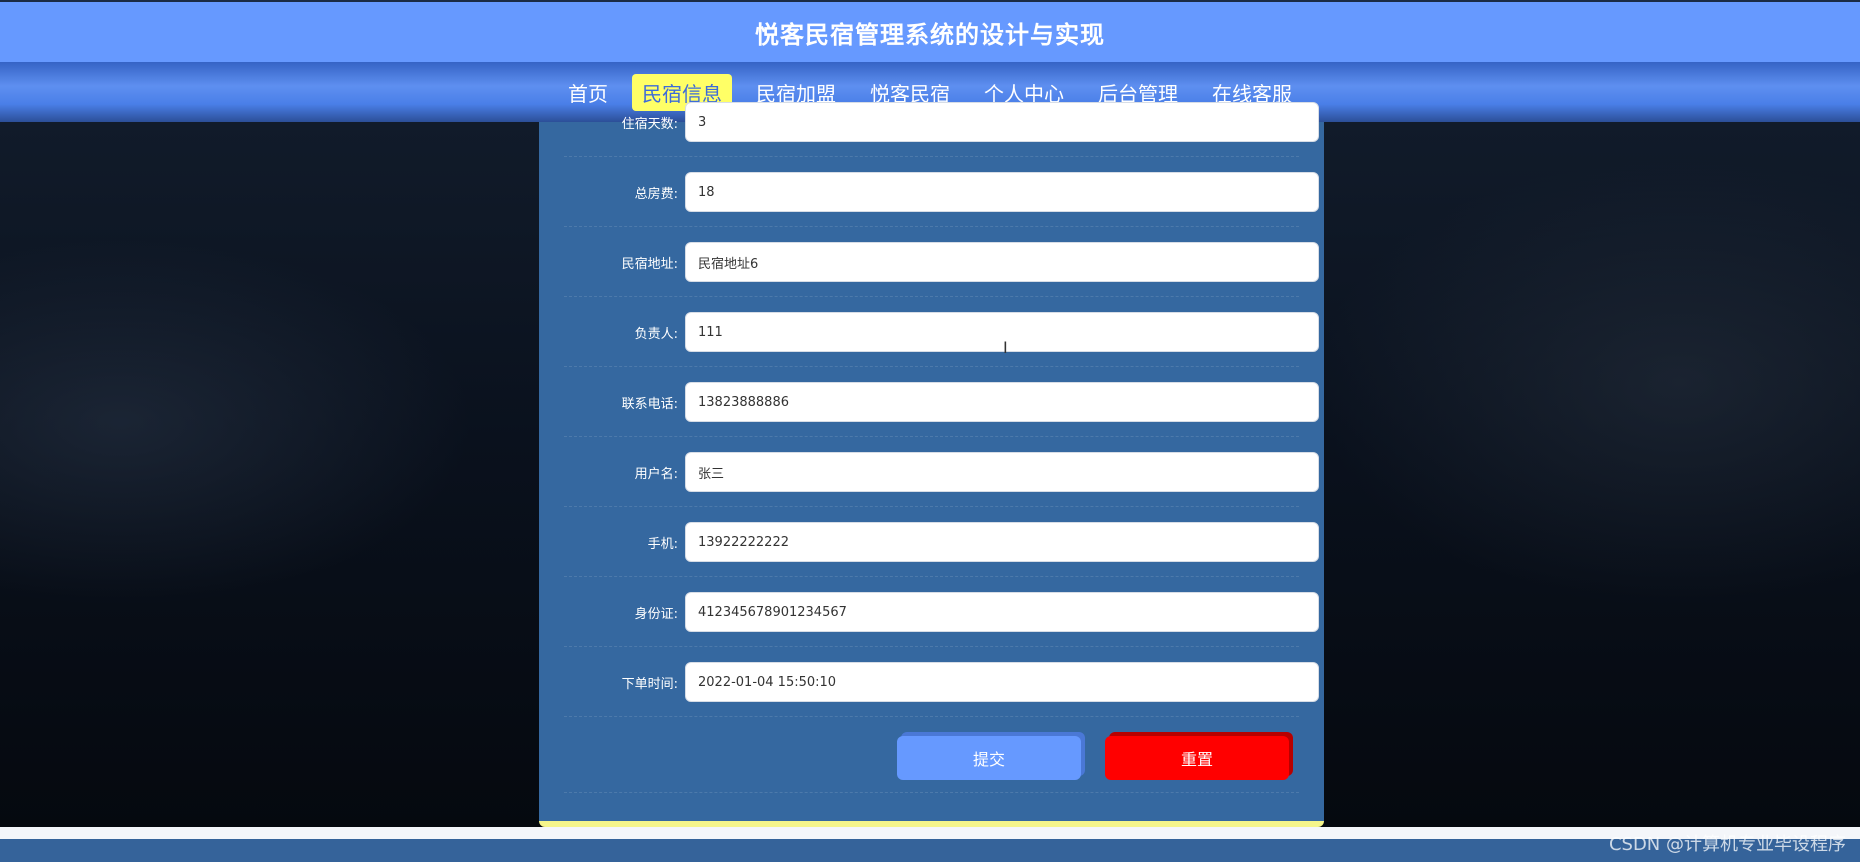 The image size is (1860, 862). Describe the element at coordinates (662, 544) in the screenshot. I see `mobile-label: 手机:` at that location.